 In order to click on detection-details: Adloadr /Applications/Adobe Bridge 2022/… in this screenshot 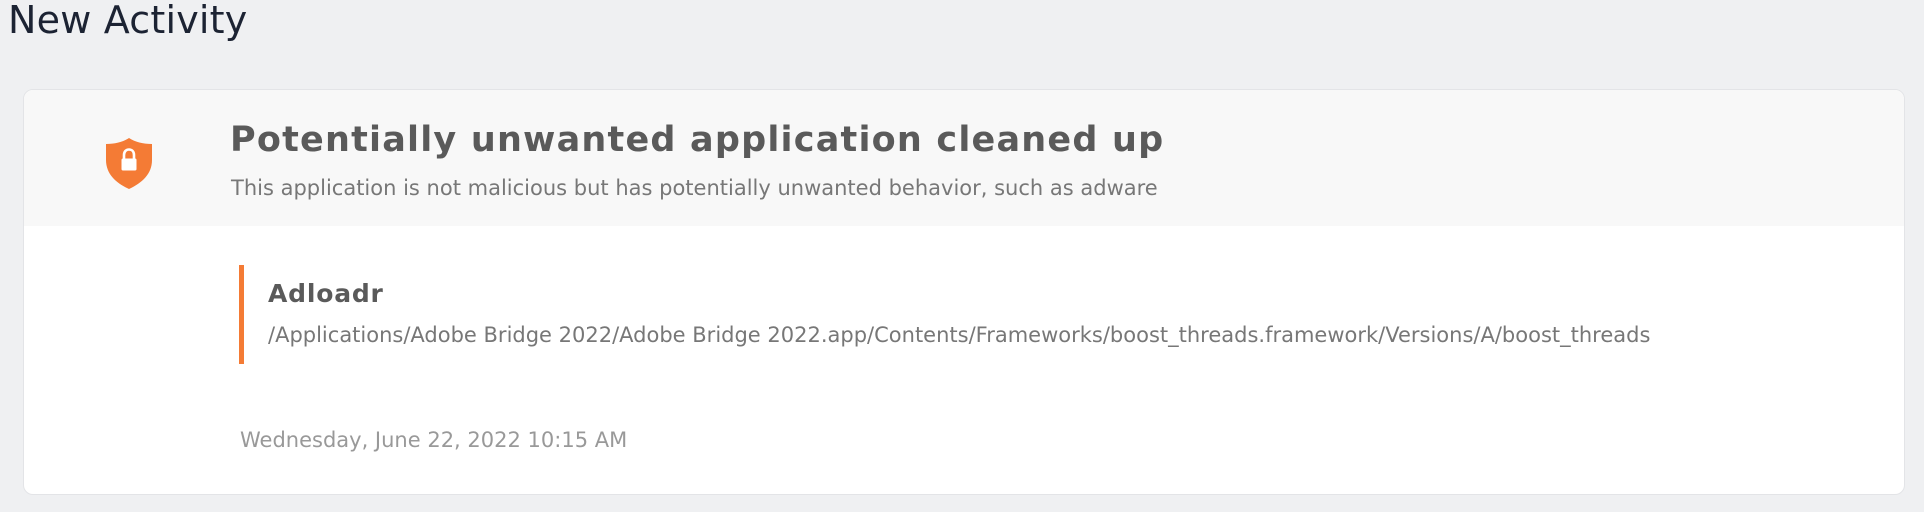, I will do `click(944, 314)`.